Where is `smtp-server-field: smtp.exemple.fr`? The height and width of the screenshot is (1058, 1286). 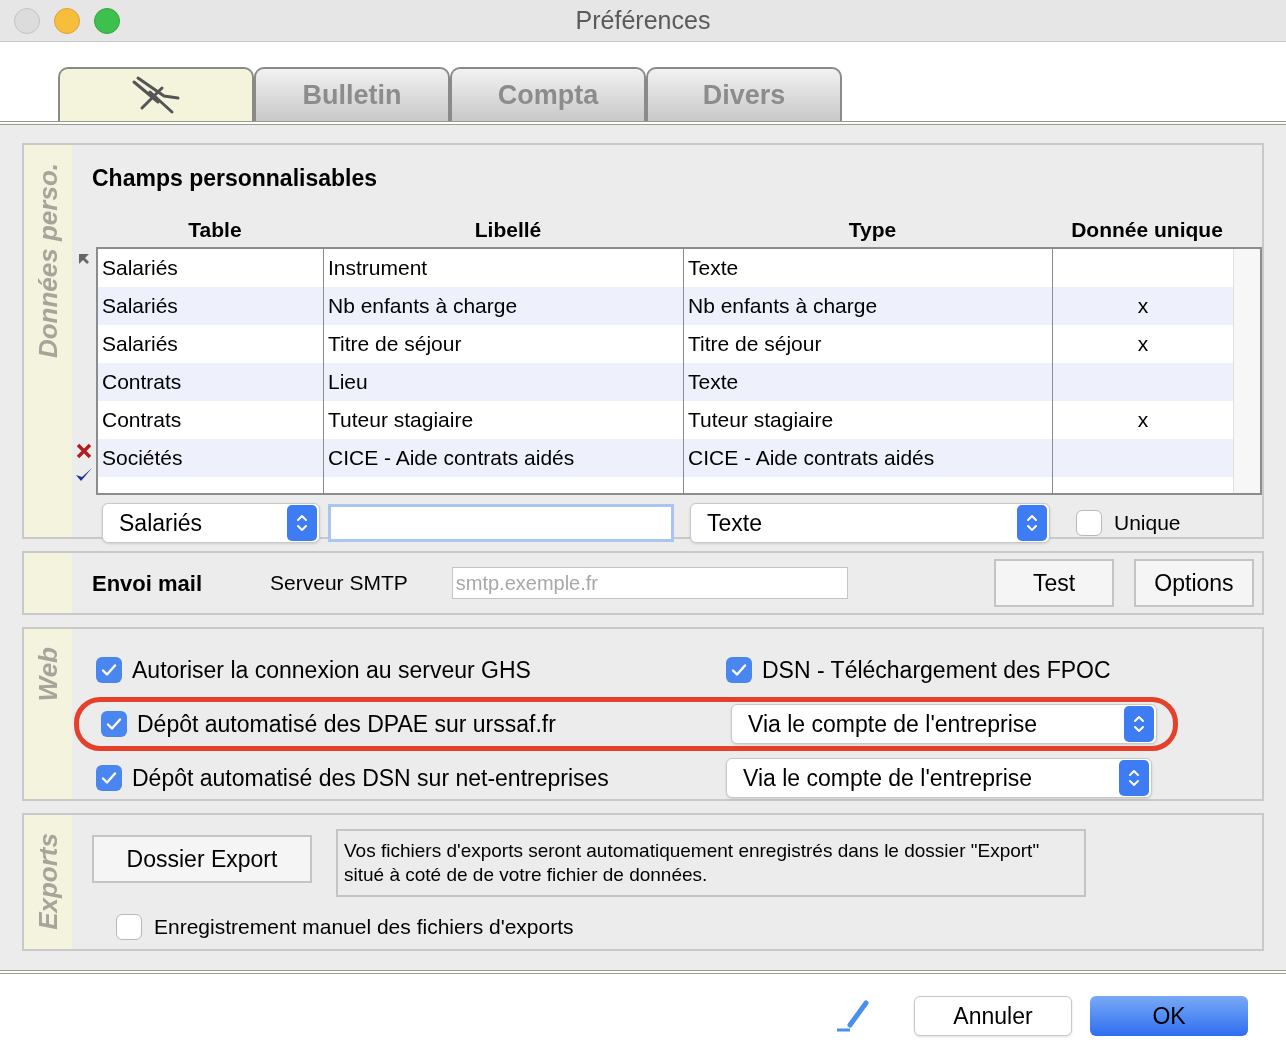
smtp-server-field: smtp.exemple.fr is located at coordinates (649, 583).